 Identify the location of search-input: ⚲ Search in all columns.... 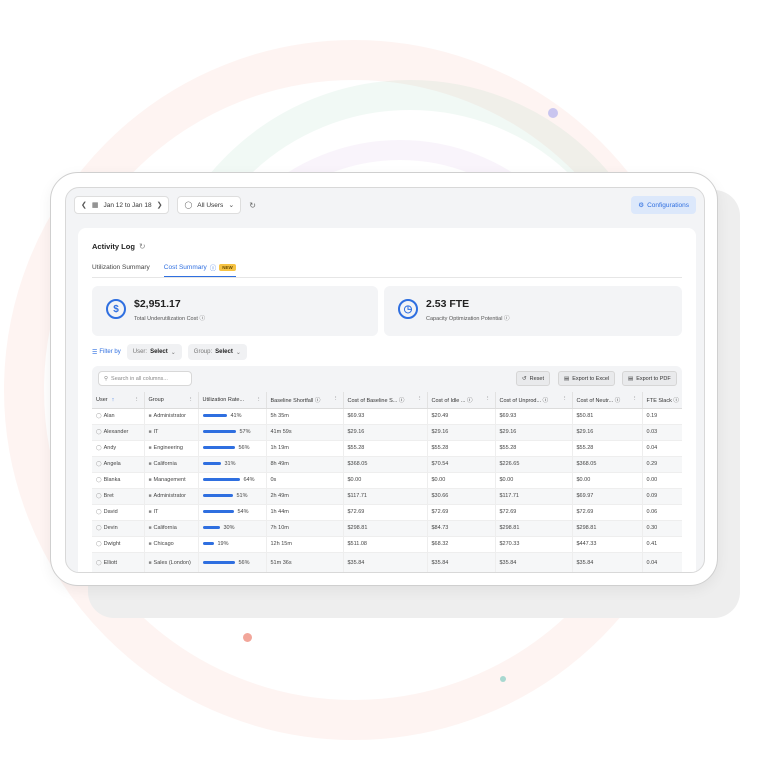
(145, 378).